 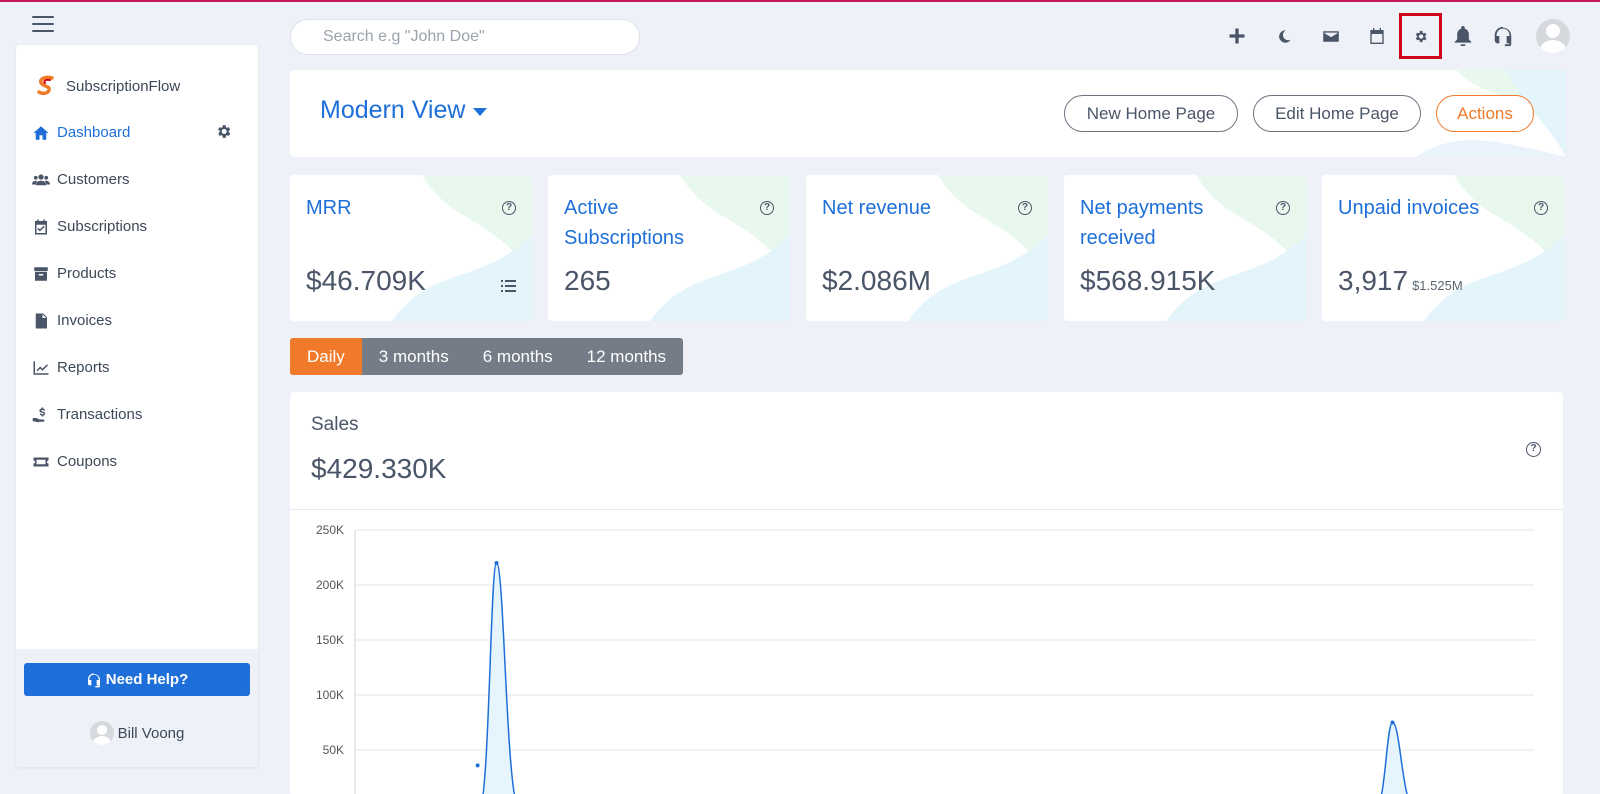 I want to click on kpi-value: $2.086M, so click(x=876, y=280).